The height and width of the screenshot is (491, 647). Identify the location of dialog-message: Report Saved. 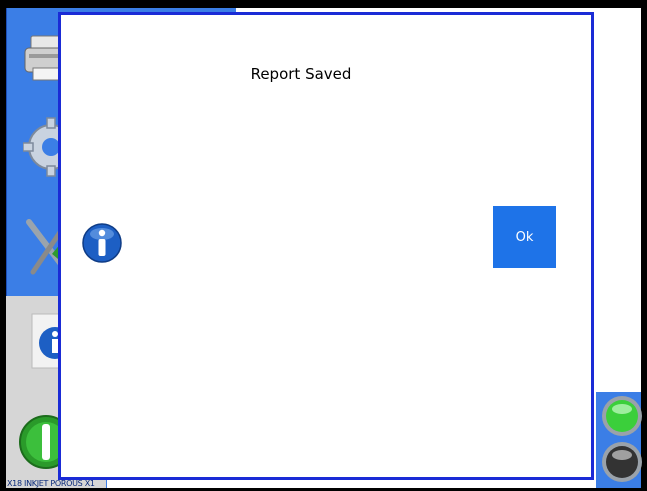
(301, 74).